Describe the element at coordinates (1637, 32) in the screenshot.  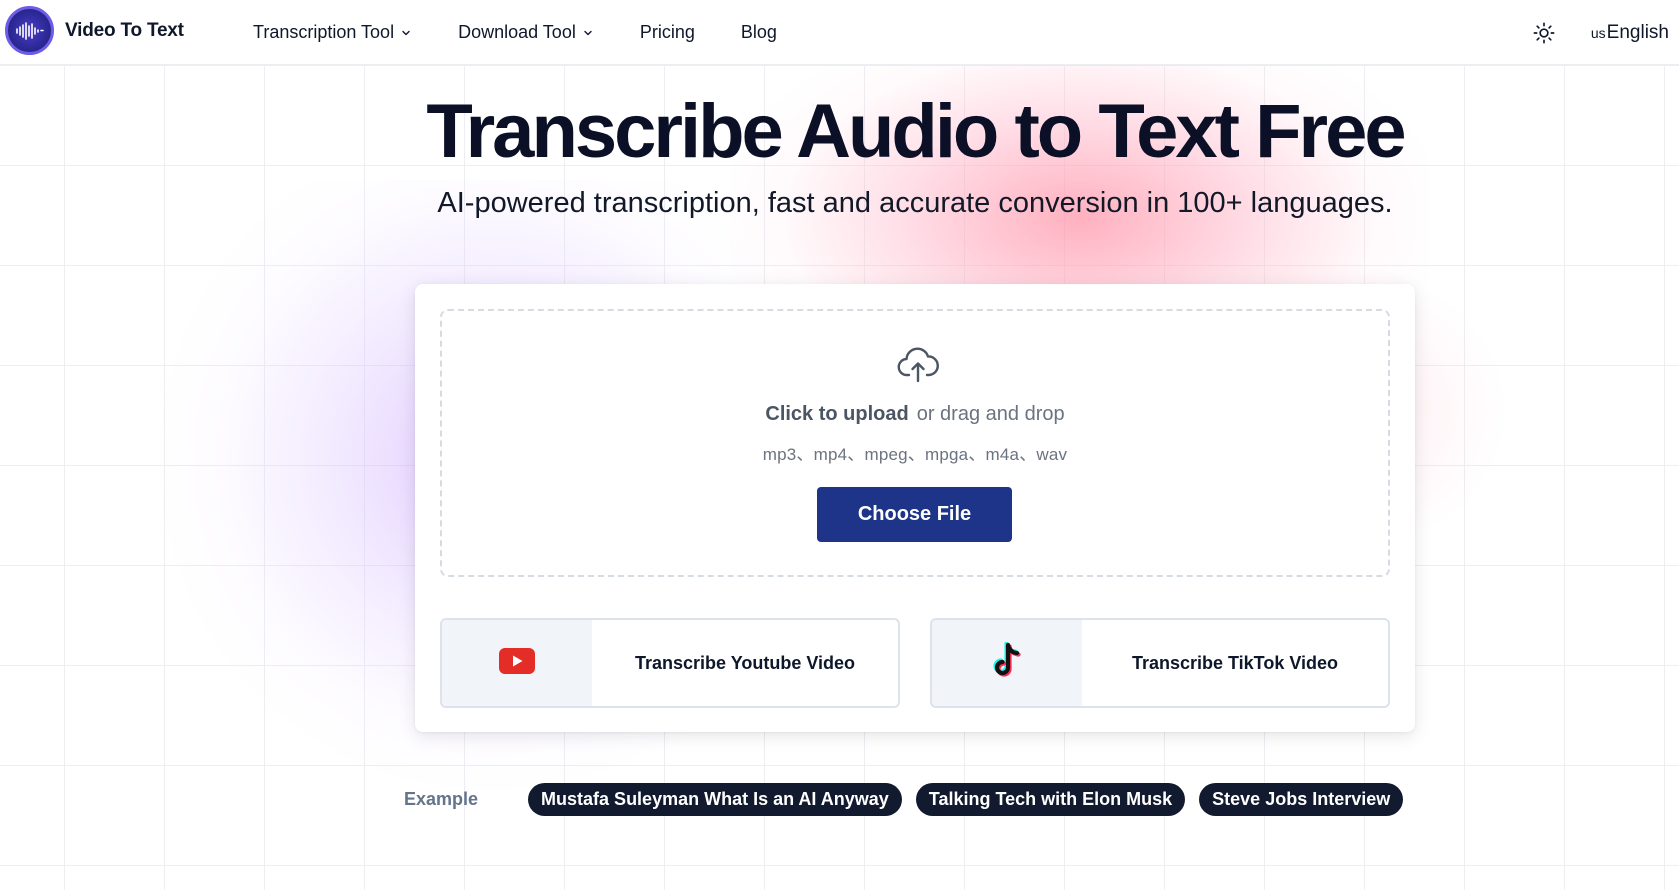
I see `language-label: English` at that location.